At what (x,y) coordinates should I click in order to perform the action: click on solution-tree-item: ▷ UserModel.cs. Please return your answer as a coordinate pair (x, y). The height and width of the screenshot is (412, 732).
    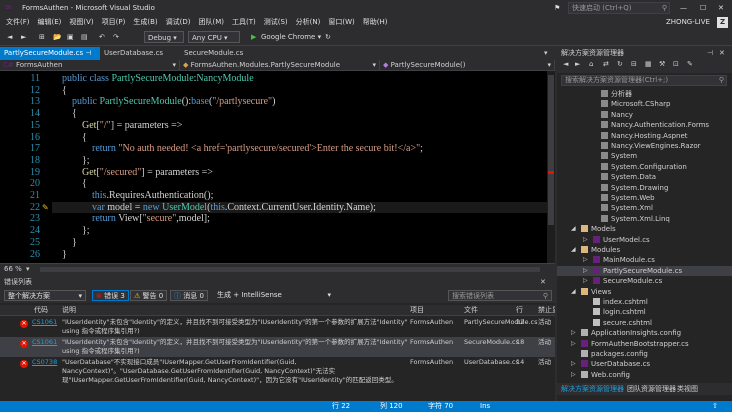
    Looking at the image, I should click on (644, 240).